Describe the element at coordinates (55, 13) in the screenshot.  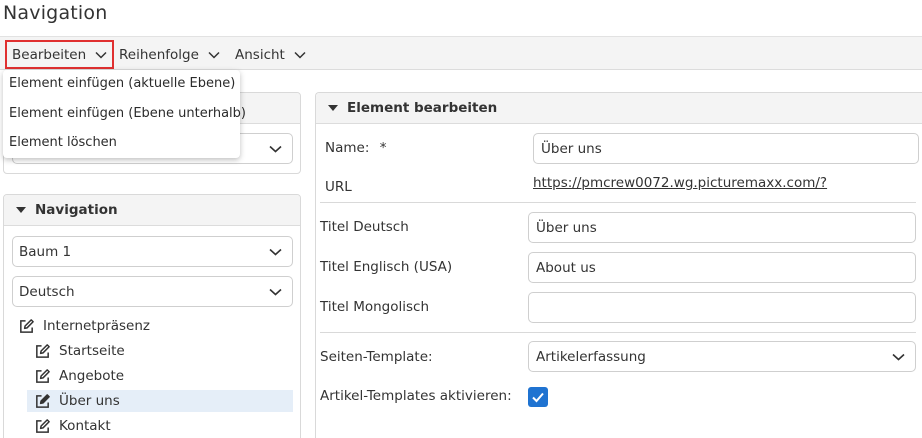
I see `page-title: Navigation` at that location.